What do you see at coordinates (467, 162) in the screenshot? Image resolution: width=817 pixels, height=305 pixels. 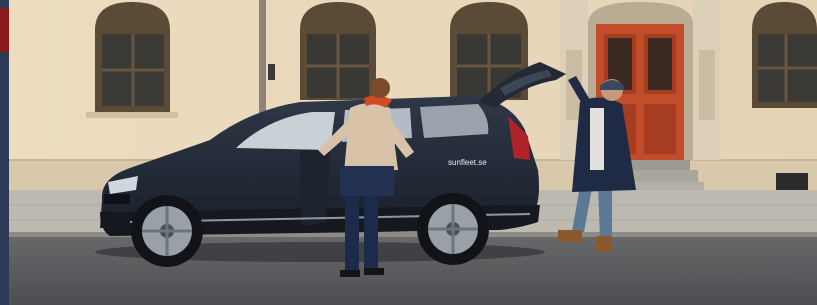 I see `car-decal: sunfleet.se` at bounding box center [467, 162].